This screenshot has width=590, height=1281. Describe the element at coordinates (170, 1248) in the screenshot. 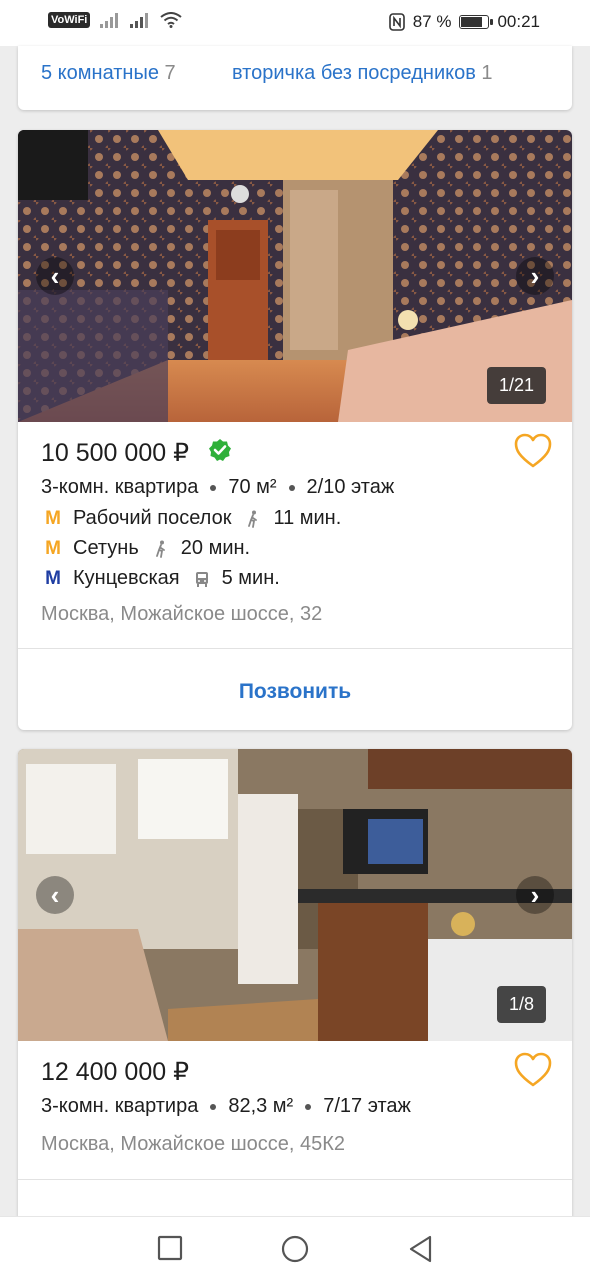

I see `recent-apps-icon` at that location.